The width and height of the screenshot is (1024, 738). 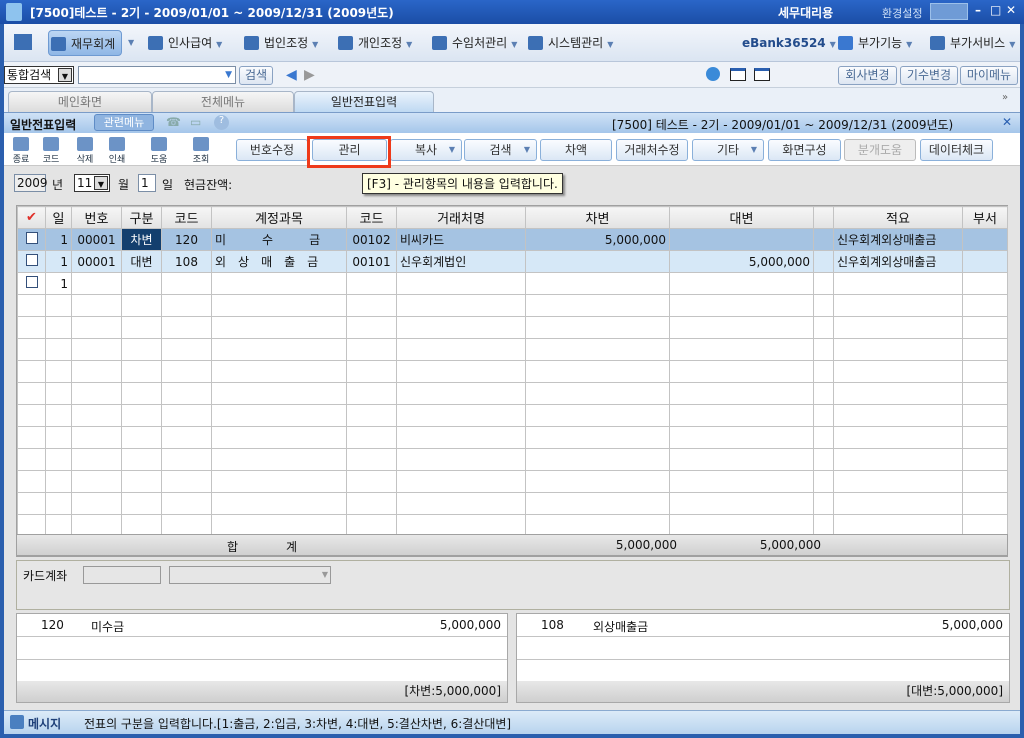 I want to click on service-menu: 부가서비스 ▼, so click(x=971, y=43).